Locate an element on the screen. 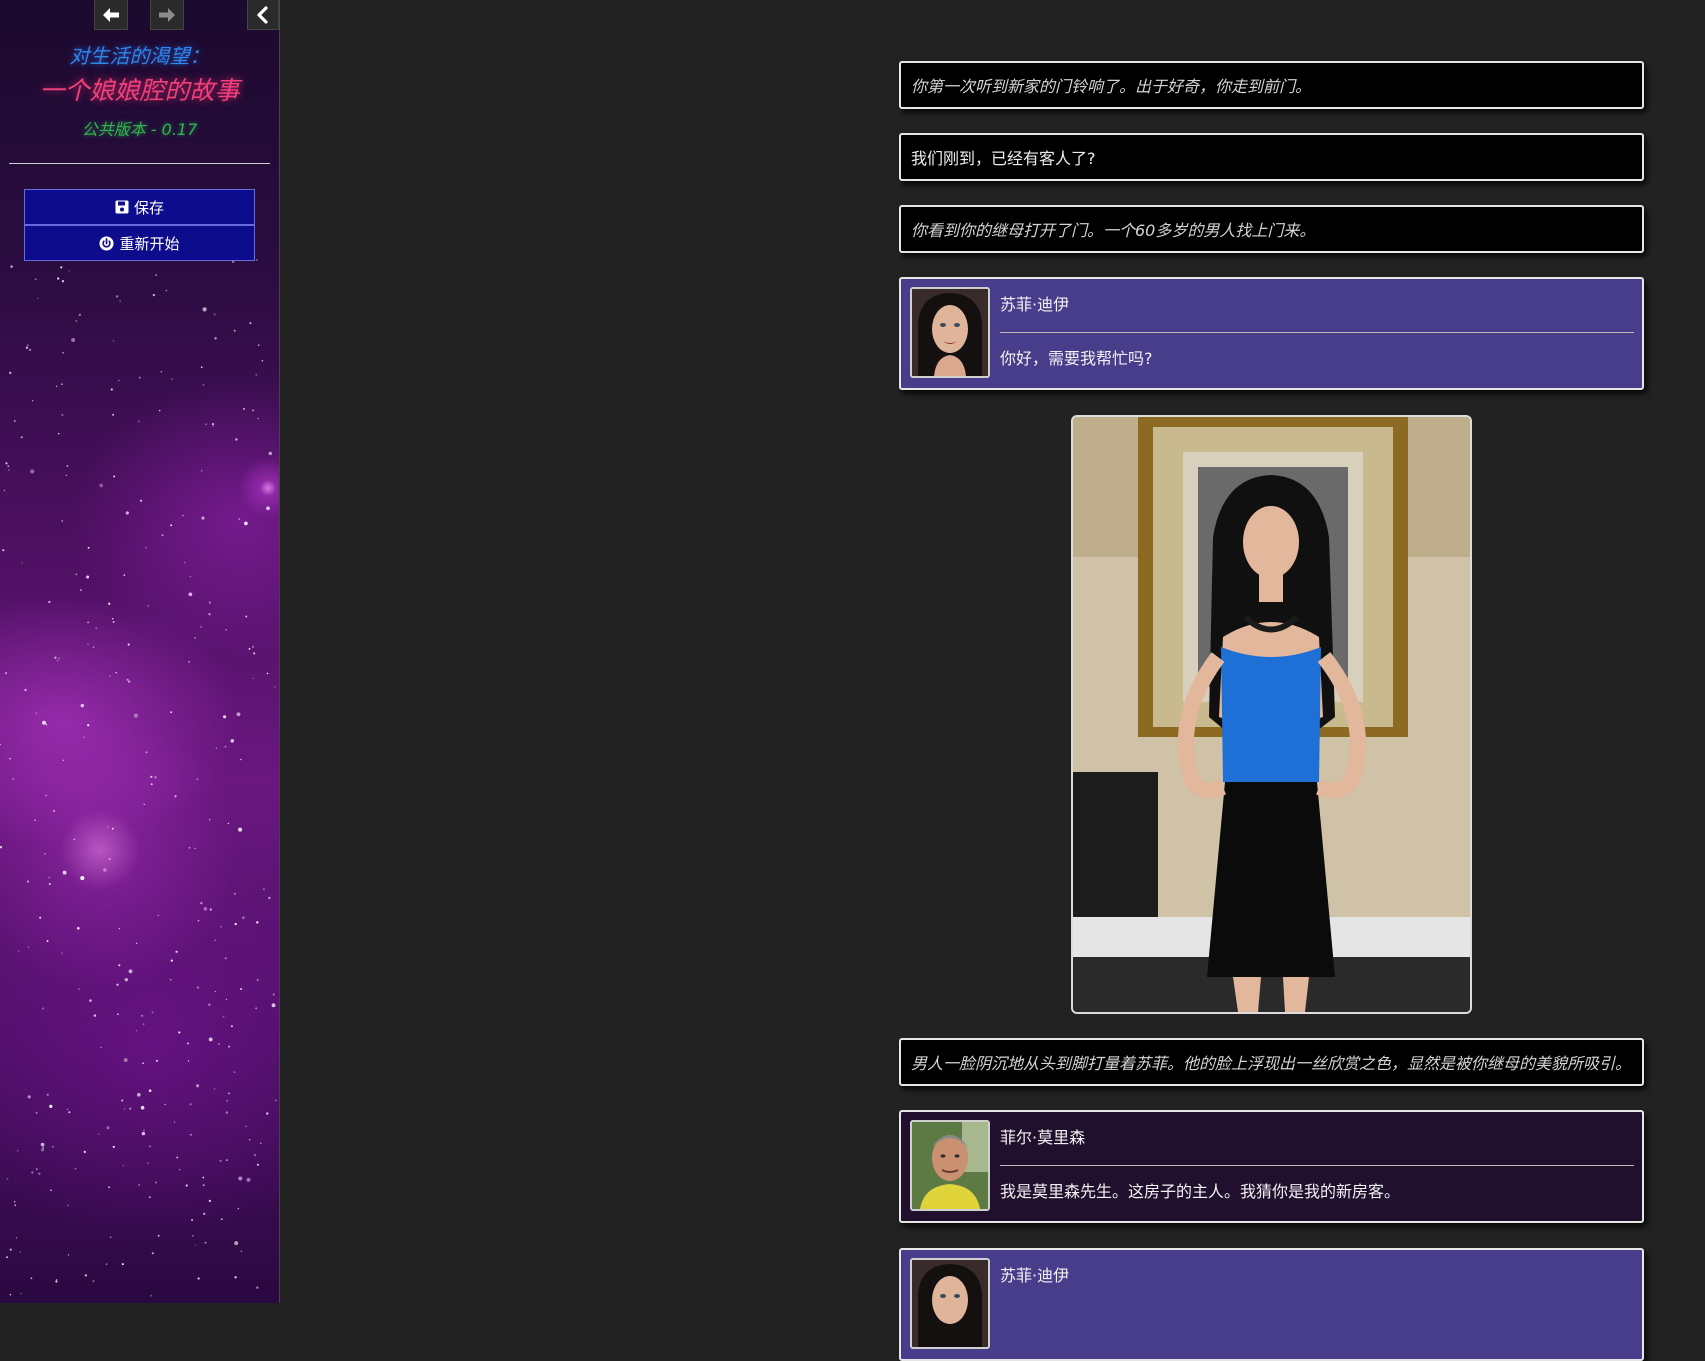 The height and width of the screenshot is (1361, 1705). speech-text: 你好，需要我帮忙吗? is located at coordinates (1076, 358).